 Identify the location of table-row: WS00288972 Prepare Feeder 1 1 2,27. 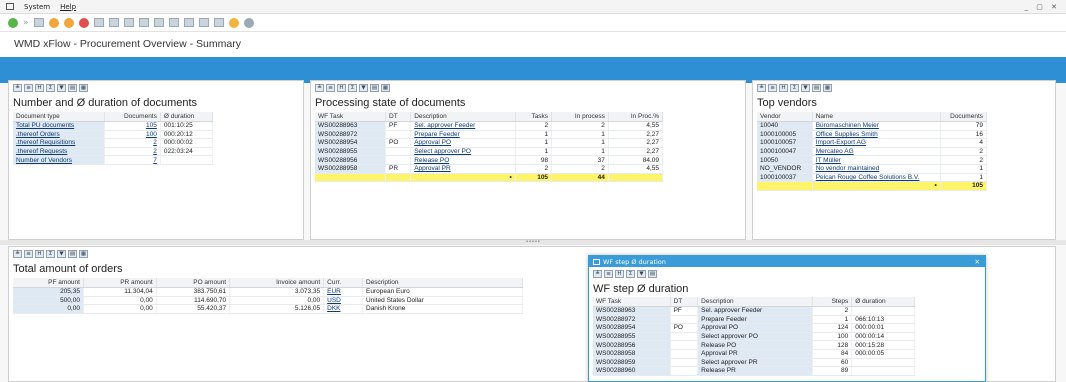
(489, 135).